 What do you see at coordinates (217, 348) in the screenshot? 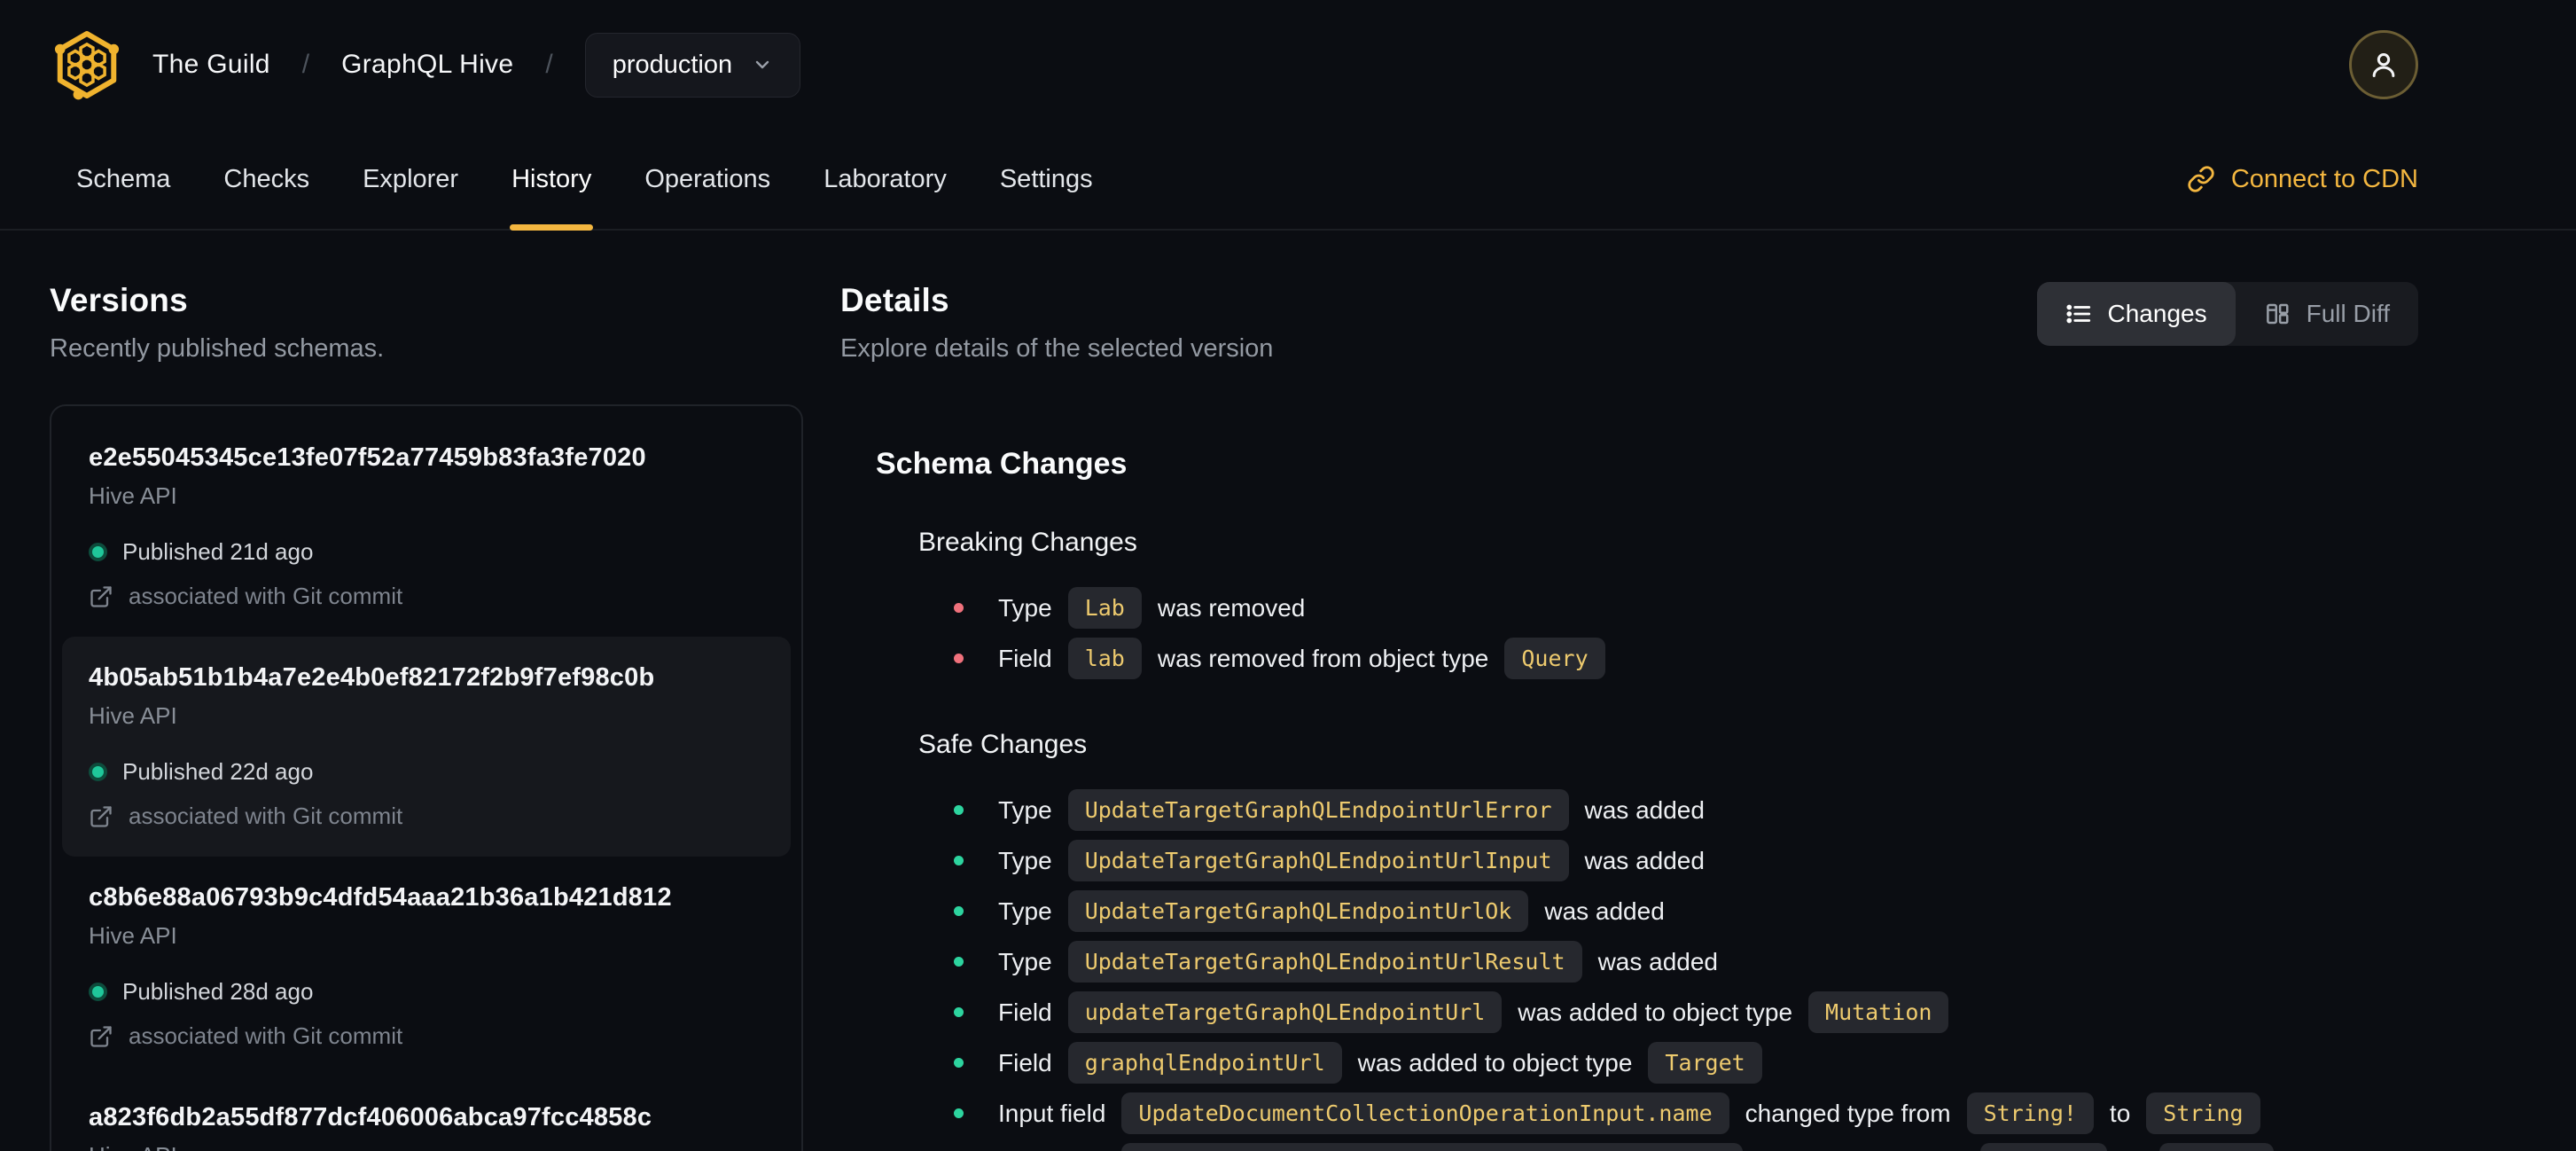
I see `versions-subtitle: Recently published schemas.` at bounding box center [217, 348].